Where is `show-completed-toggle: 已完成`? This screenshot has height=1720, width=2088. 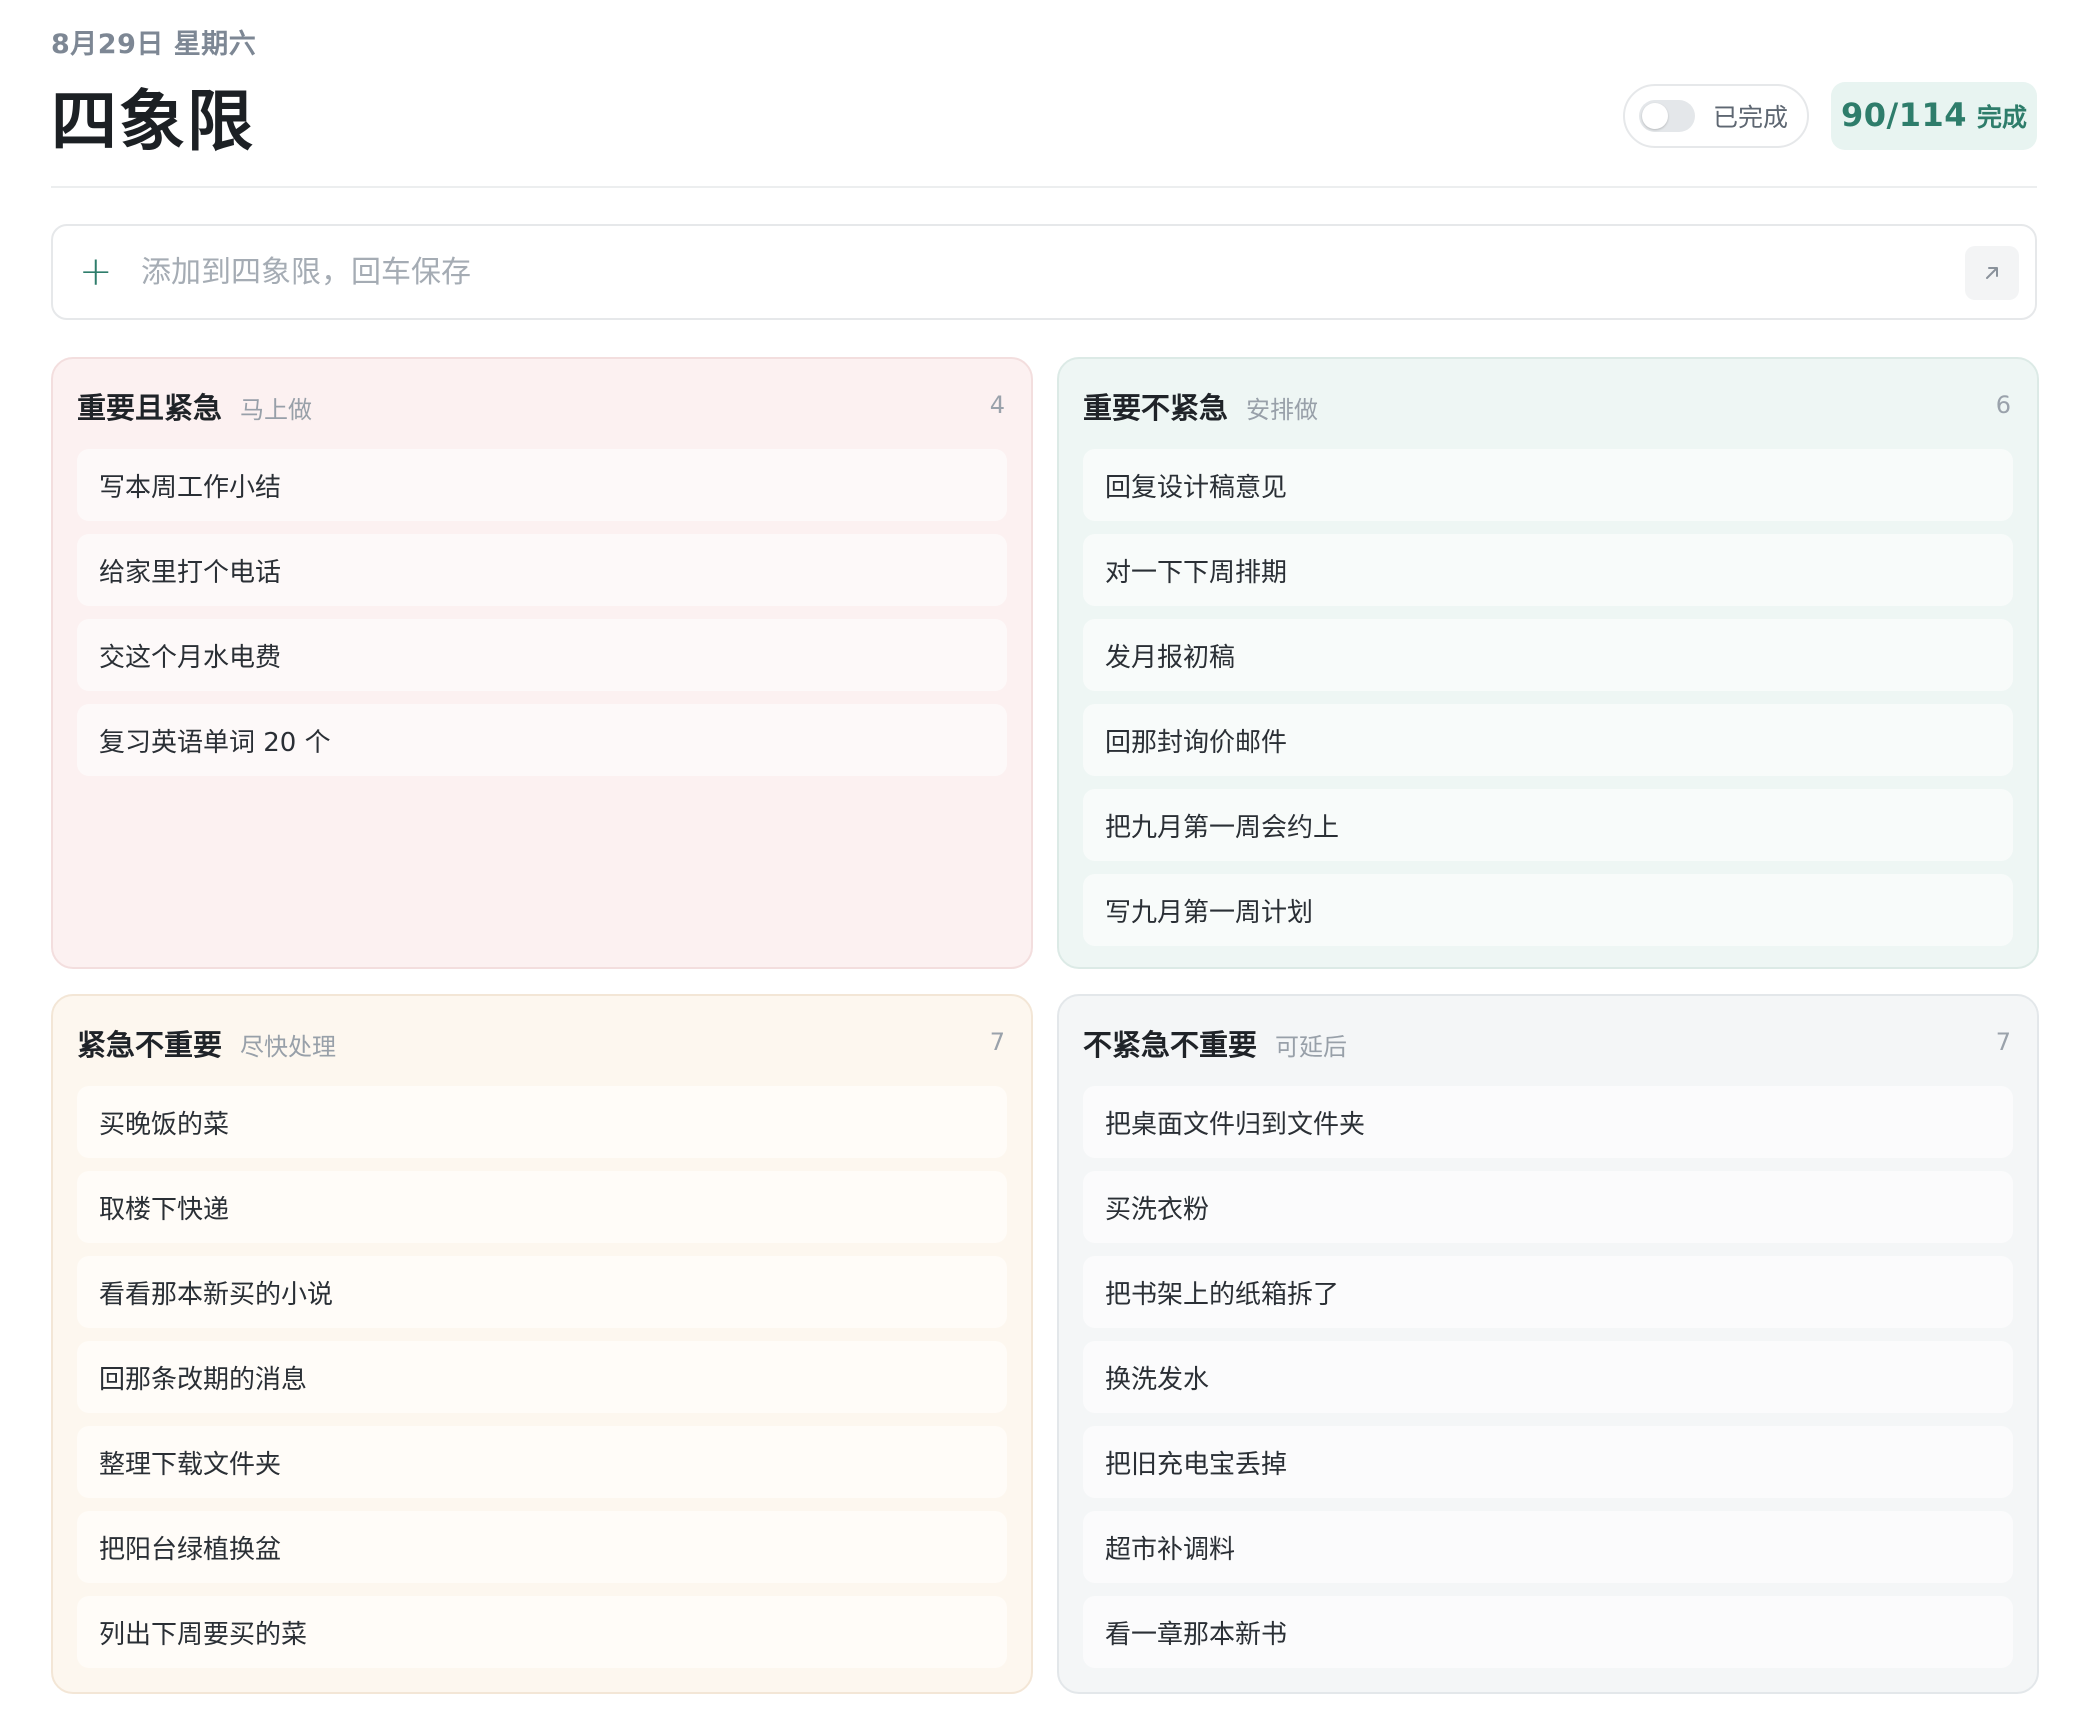 show-completed-toggle: 已完成 is located at coordinates (1716, 116).